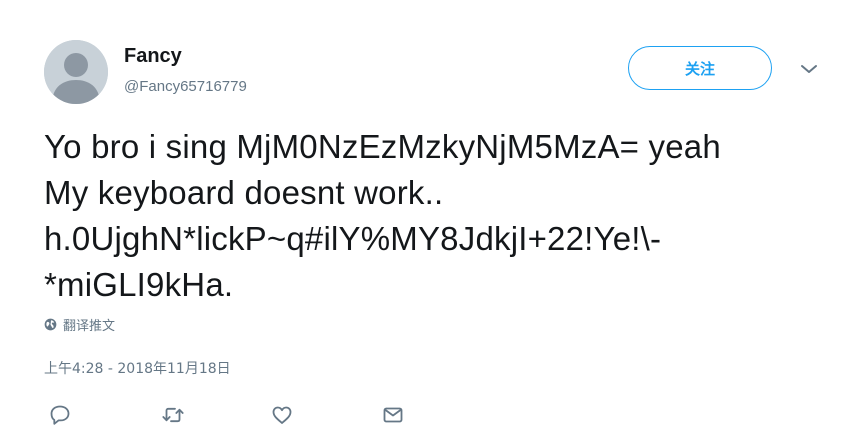 This screenshot has height=445, width=864. I want to click on tweet-line: Yo bro i sing MjM0NzEzMzkyNjM5MzA= yeah, so click(382, 146).